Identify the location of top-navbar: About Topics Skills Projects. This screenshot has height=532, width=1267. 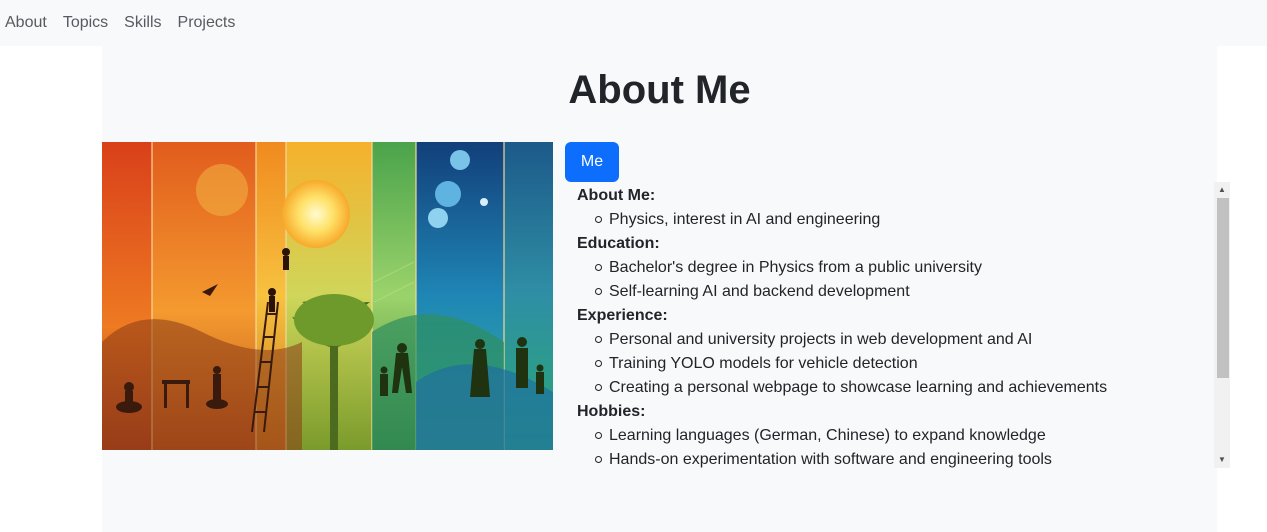
(633, 23).